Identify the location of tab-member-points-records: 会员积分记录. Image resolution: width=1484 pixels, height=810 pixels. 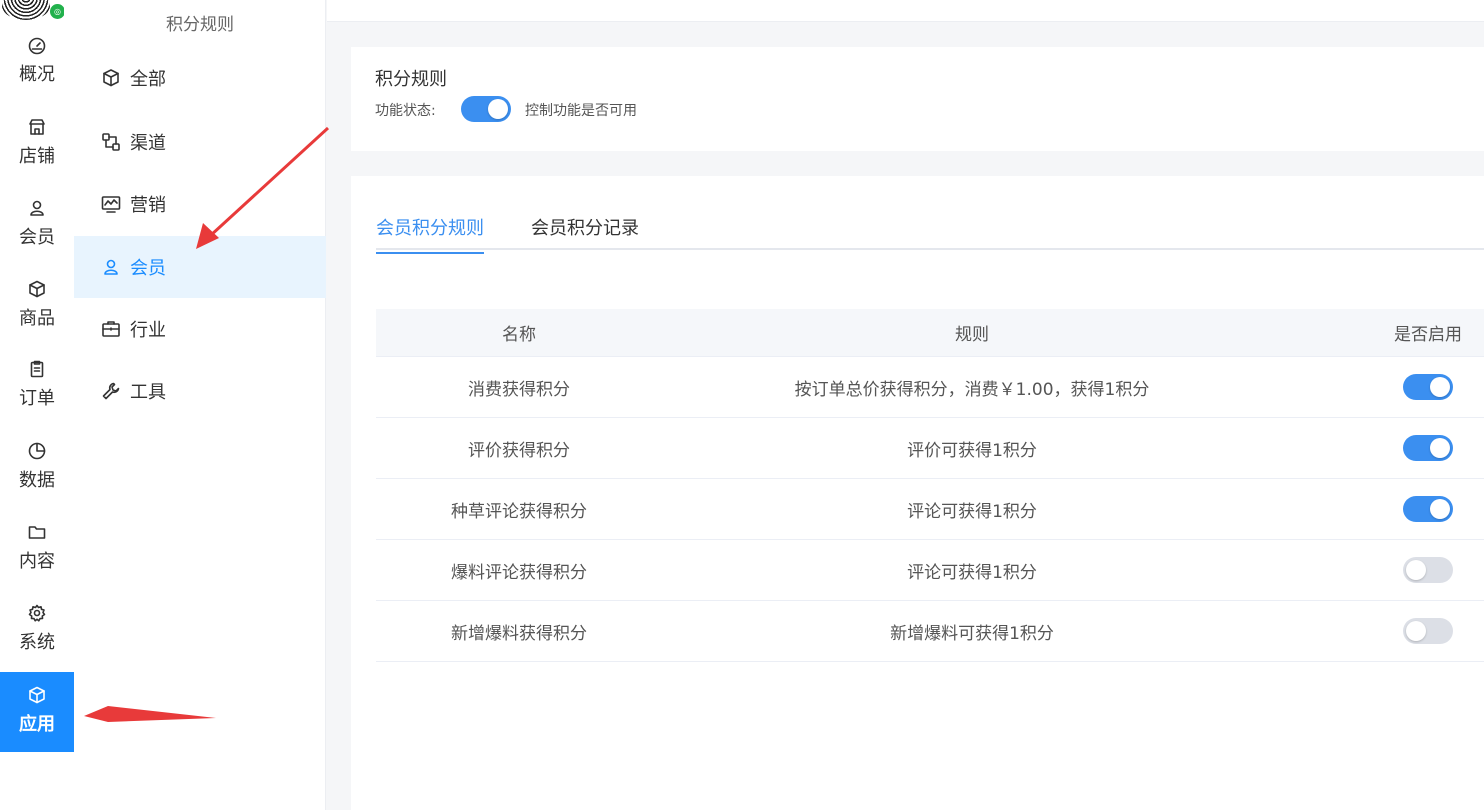
(585, 233).